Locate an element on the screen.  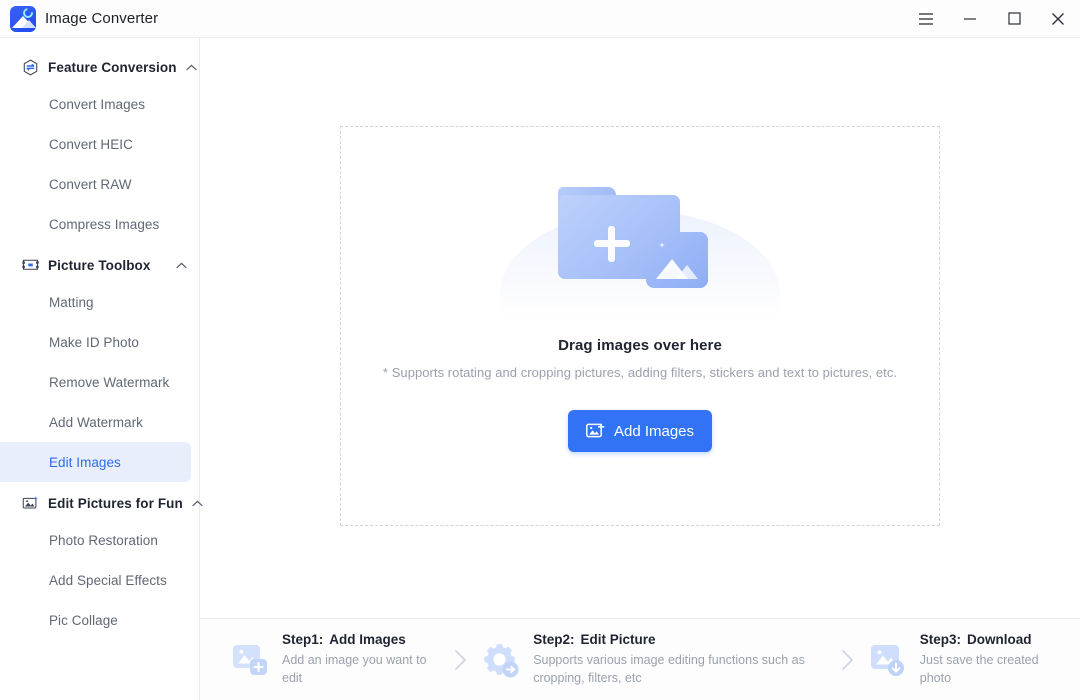
sidebar-item-compress-images: Compress Images is located at coordinates (95, 224).